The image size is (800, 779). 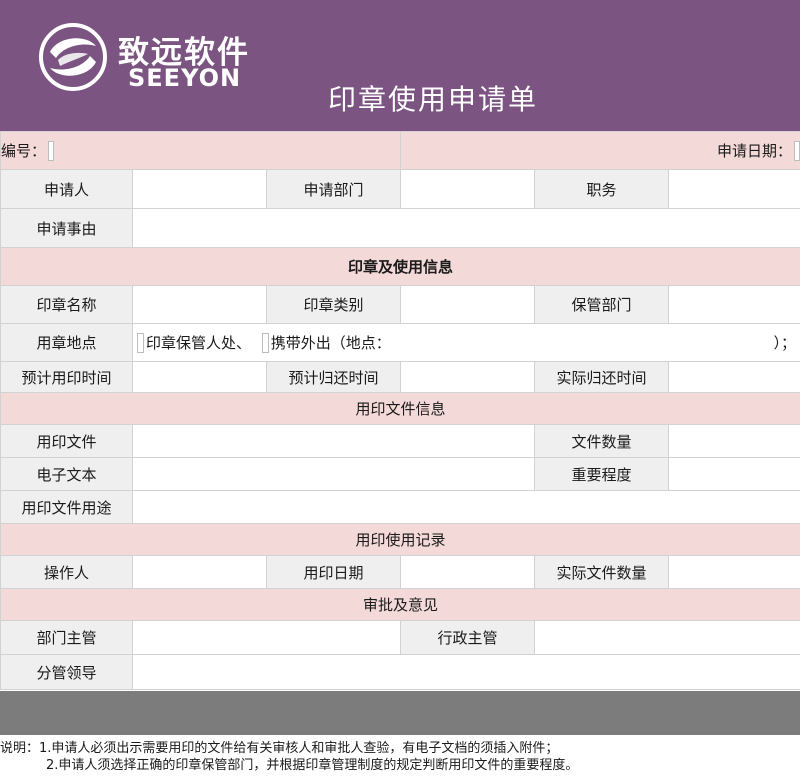 I want to click on leader-row: 分管领导, so click(x=400, y=672).